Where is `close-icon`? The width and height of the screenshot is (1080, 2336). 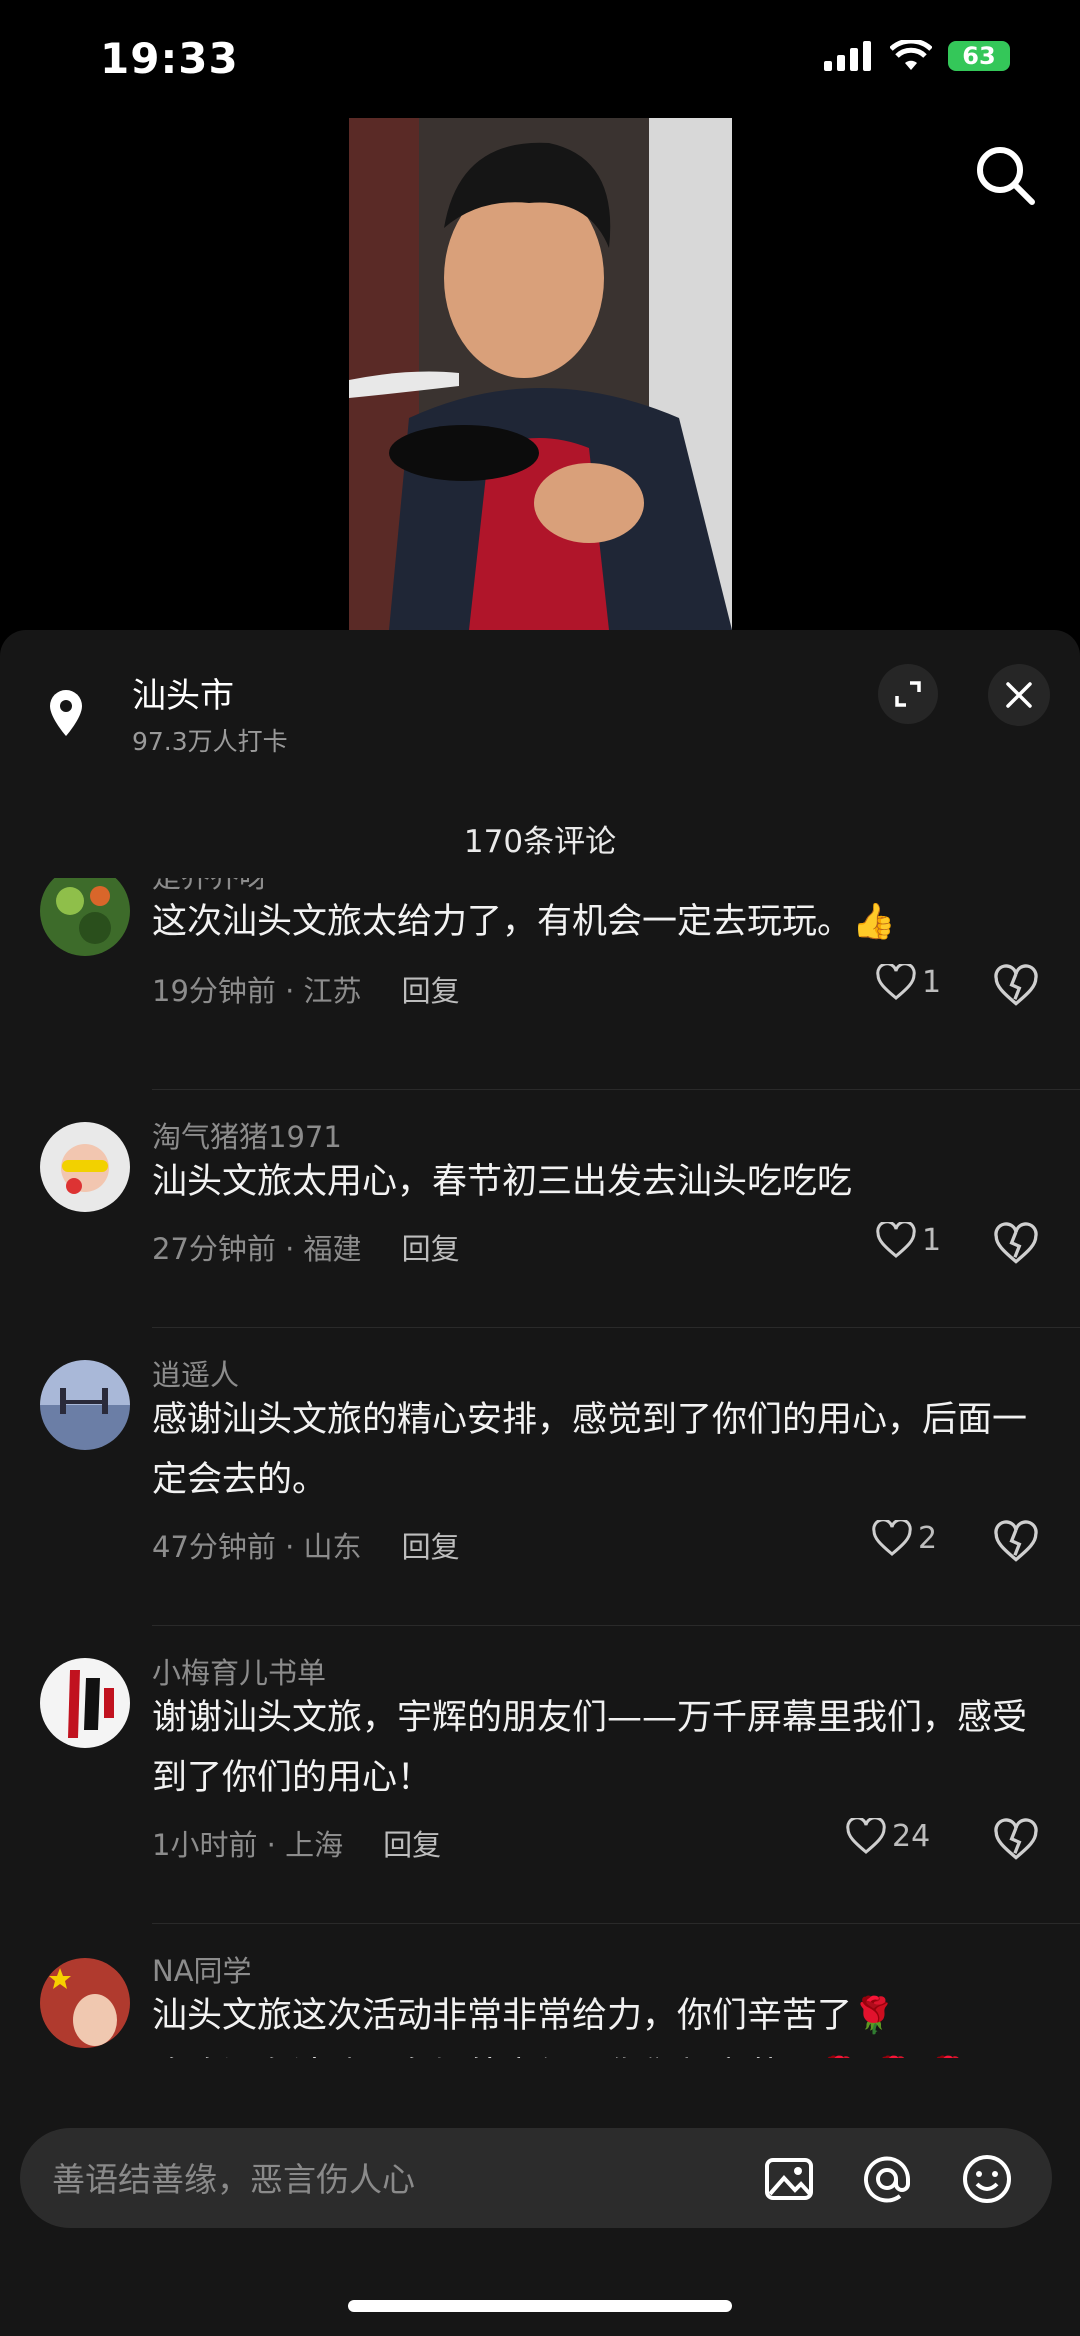 close-icon is located at coordinates (1019, 695).